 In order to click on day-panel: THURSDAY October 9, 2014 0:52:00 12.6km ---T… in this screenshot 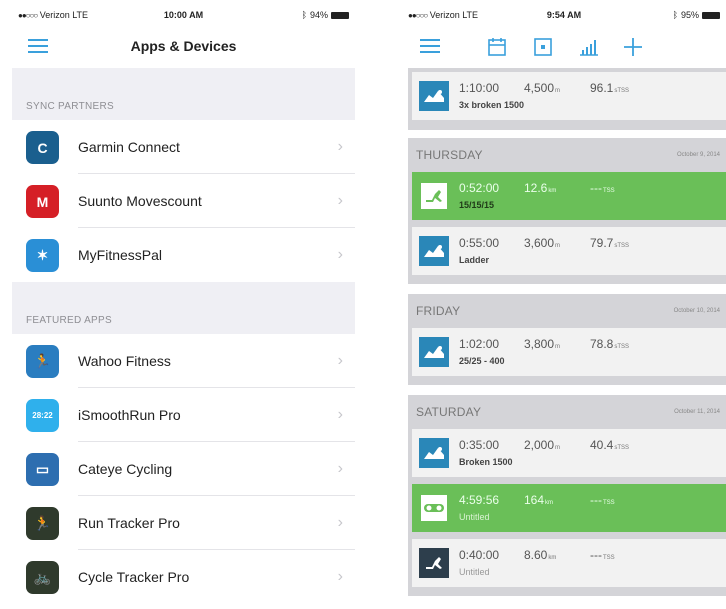, I will do `click(567, 211)`.